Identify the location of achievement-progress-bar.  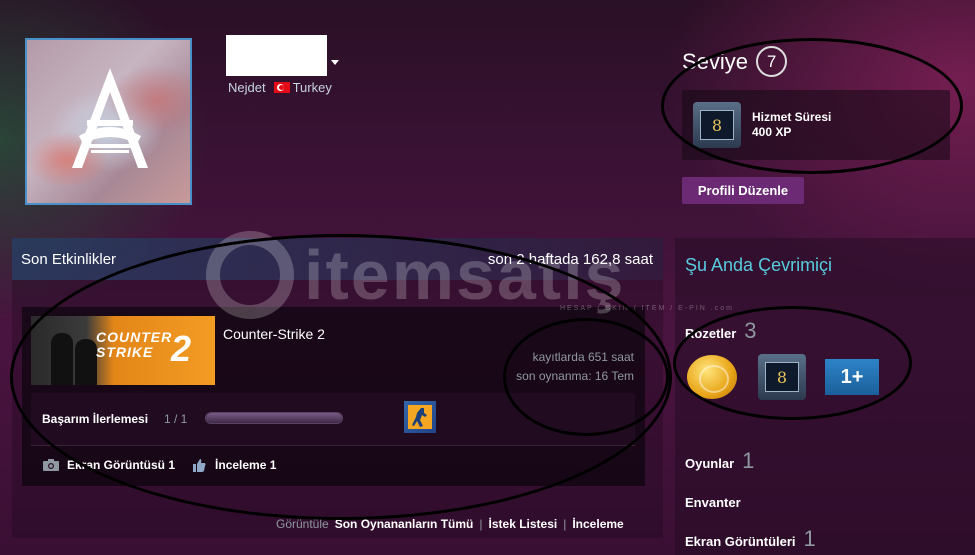
(274, 418).